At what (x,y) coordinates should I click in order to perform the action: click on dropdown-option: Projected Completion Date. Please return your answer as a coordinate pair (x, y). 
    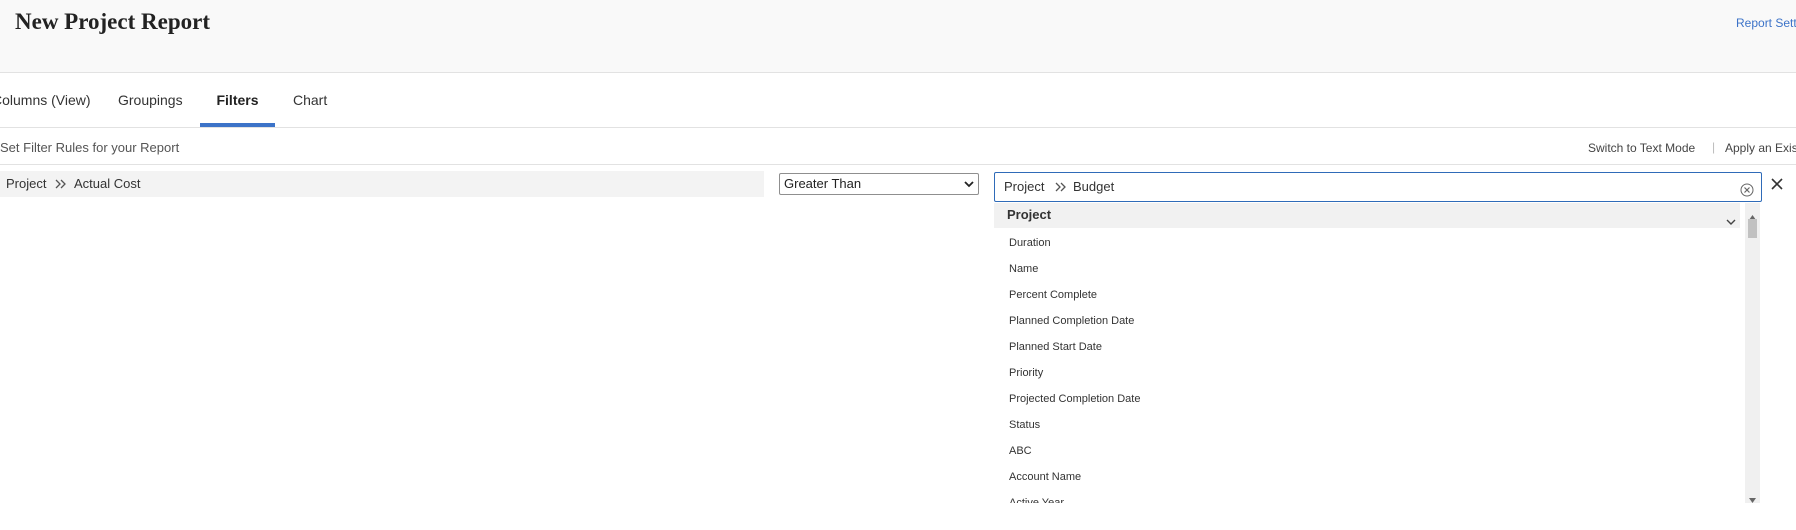
    Looking at the image, I should click on (1074, 399).